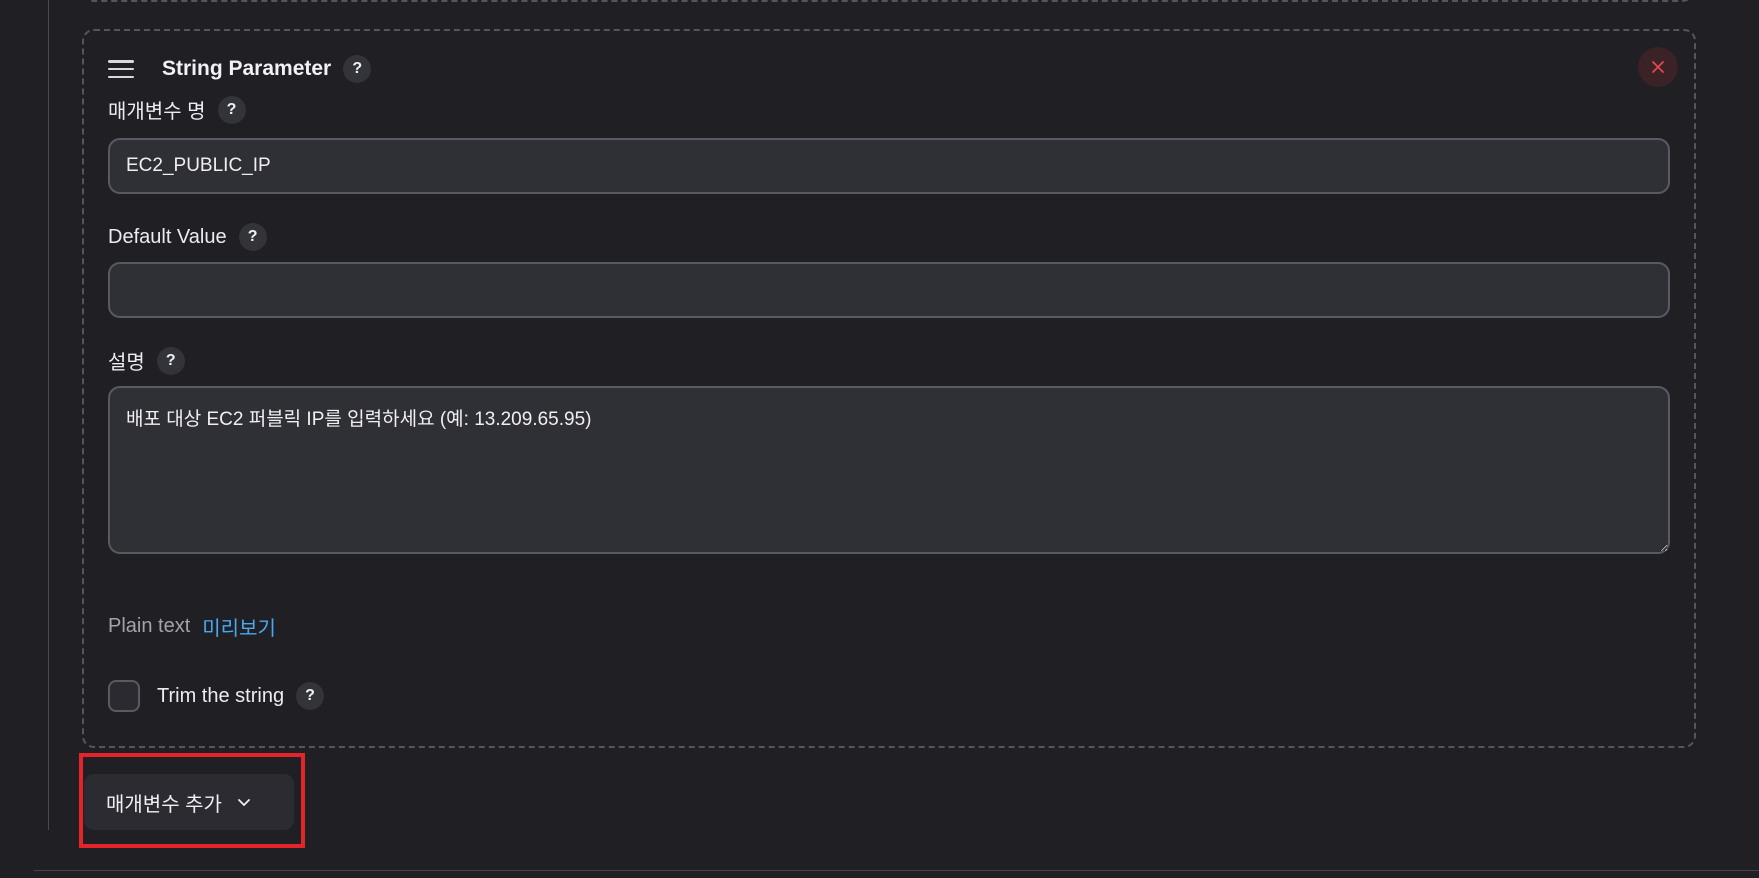 Image resolution: width=1759 pixels, height=878 pixels. I want to click on description-field-label: 설명 ?, so click(146, 360).